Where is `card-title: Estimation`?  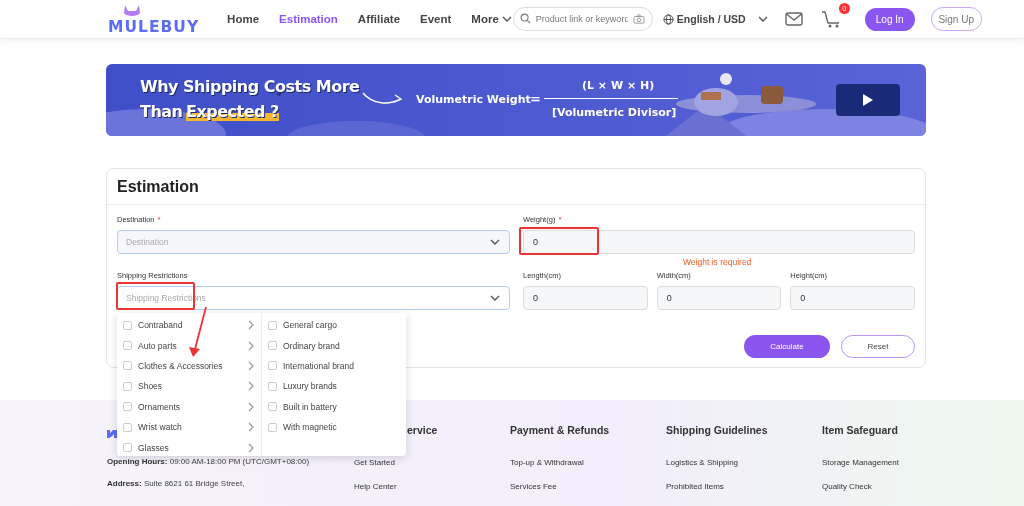 card-title: Estimation is located at coordinates (516, 187).